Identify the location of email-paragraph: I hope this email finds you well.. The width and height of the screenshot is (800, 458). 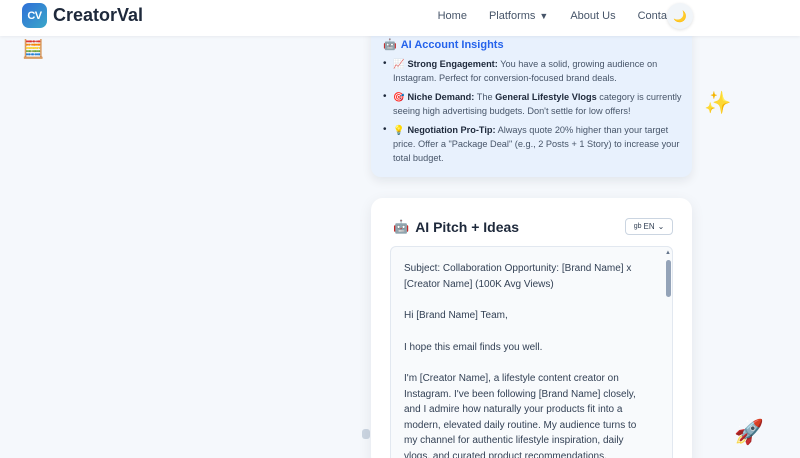
(473, 347).